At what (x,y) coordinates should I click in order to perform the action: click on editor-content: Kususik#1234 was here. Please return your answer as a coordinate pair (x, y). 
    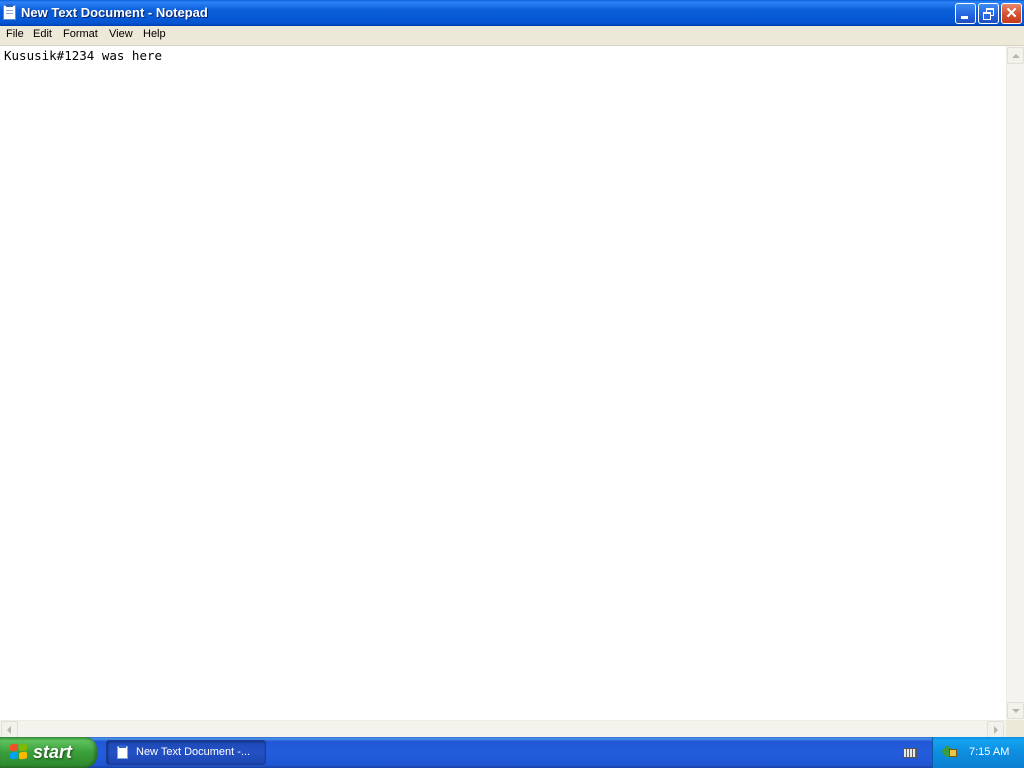
    Looking at the image, I should click on (83, 55).